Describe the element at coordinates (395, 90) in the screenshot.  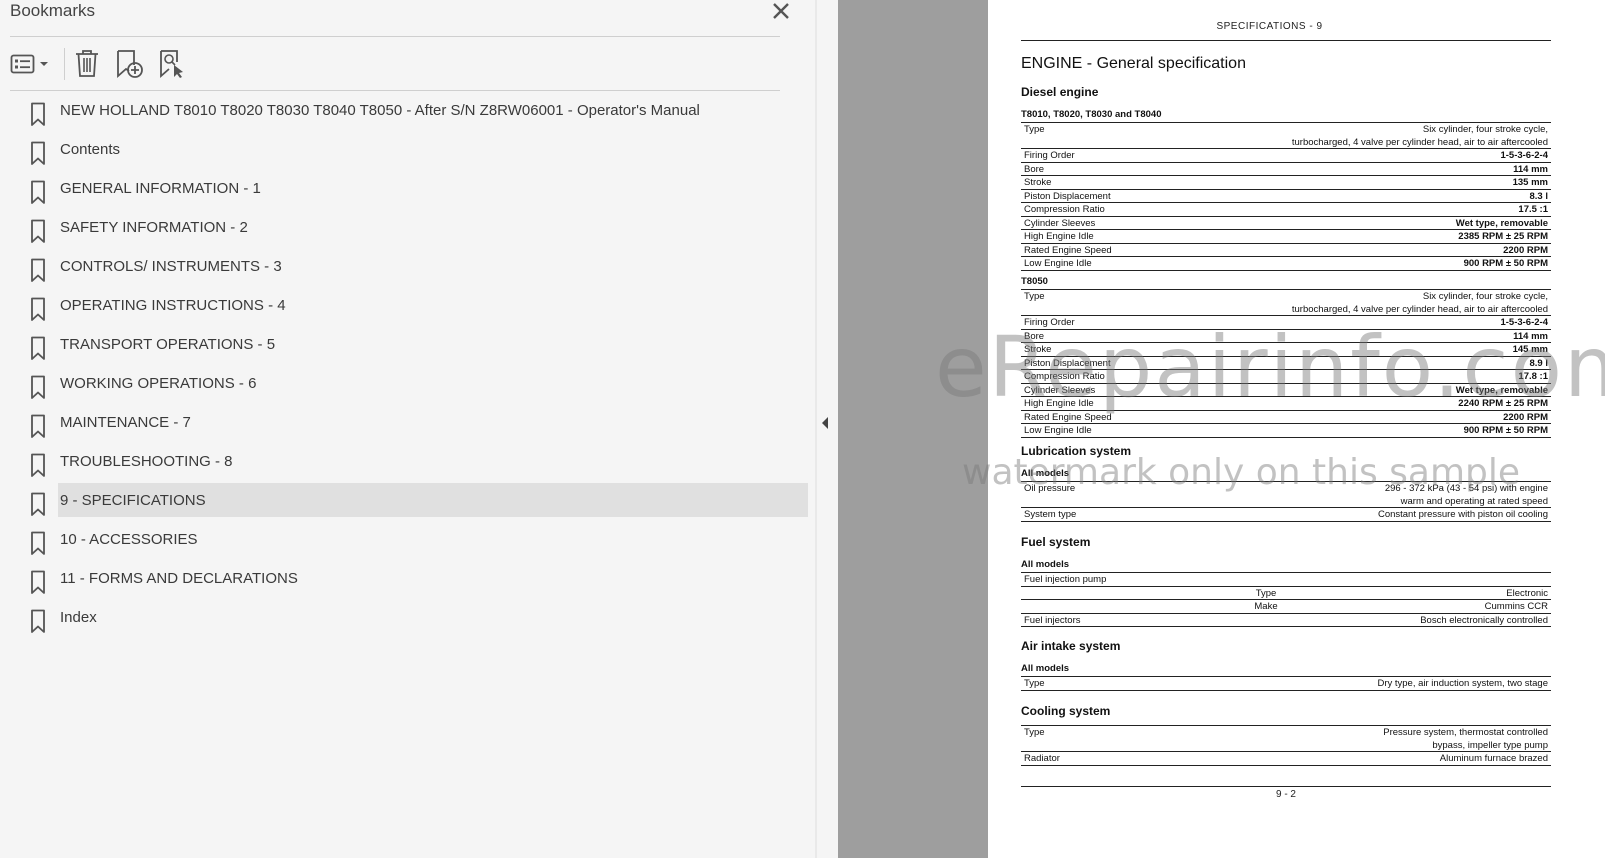
I see `toolbar-divider` at that location.